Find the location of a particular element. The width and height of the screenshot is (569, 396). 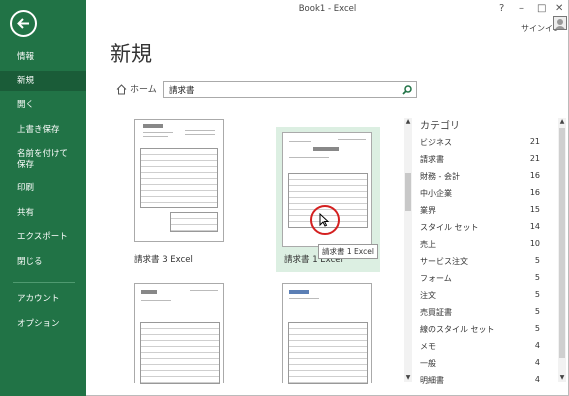

home-link: ホーム is located at coordinates (136, 88).